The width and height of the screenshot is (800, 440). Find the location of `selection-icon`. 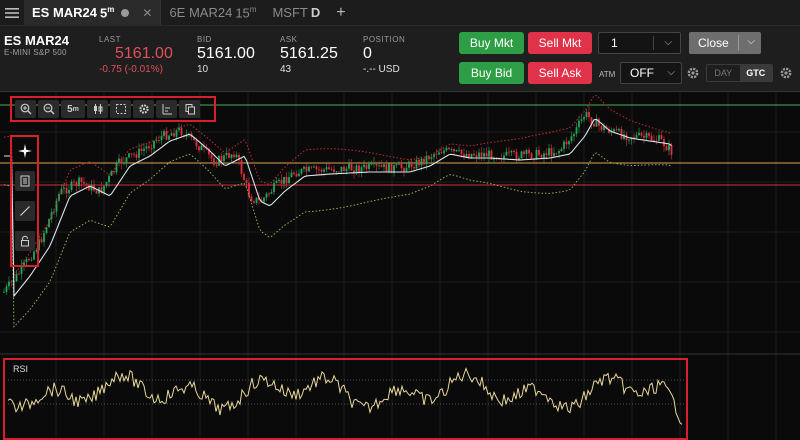

selection-icon is located at coordinates (120, 109).